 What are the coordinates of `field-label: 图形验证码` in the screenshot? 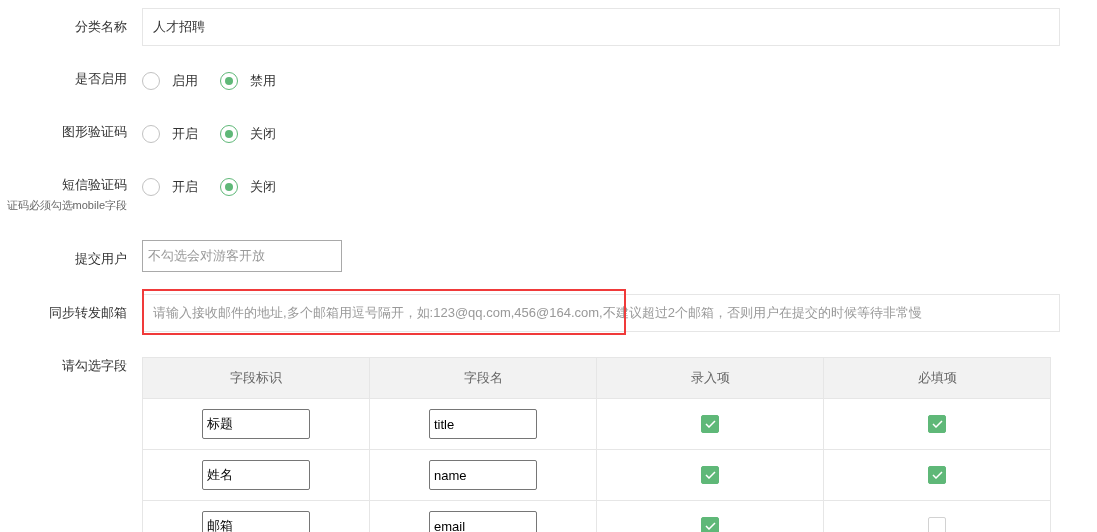 It's located at (94, 132).